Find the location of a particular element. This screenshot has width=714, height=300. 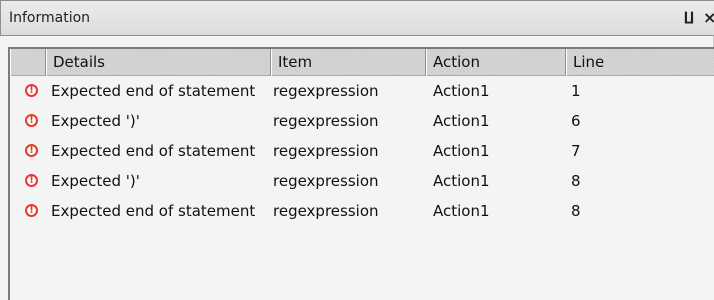

line-column-header: Line is located at coordinates (640, 62).